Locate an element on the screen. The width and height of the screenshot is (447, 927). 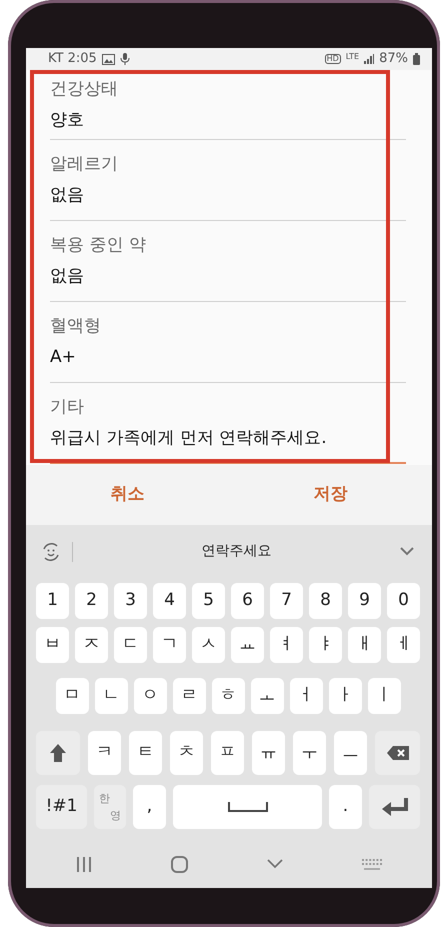
key: 5 is located at coordinates (208, 601).